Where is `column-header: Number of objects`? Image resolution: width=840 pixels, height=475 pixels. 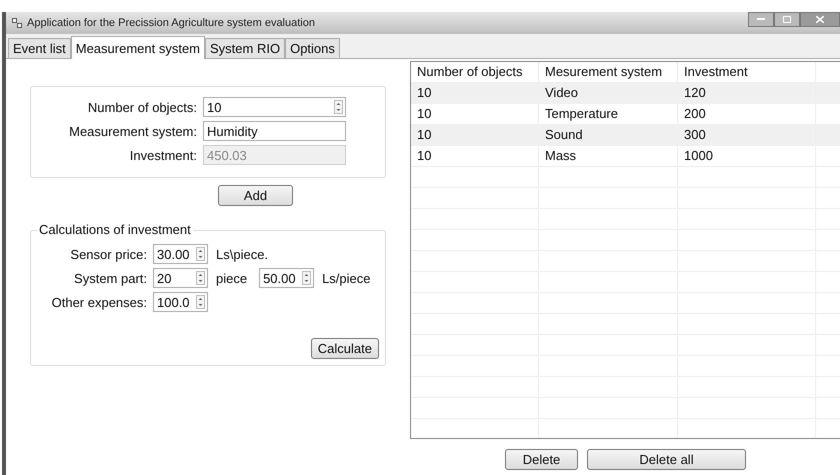
column-header: Number of objects is located at coordinates (475, 72).